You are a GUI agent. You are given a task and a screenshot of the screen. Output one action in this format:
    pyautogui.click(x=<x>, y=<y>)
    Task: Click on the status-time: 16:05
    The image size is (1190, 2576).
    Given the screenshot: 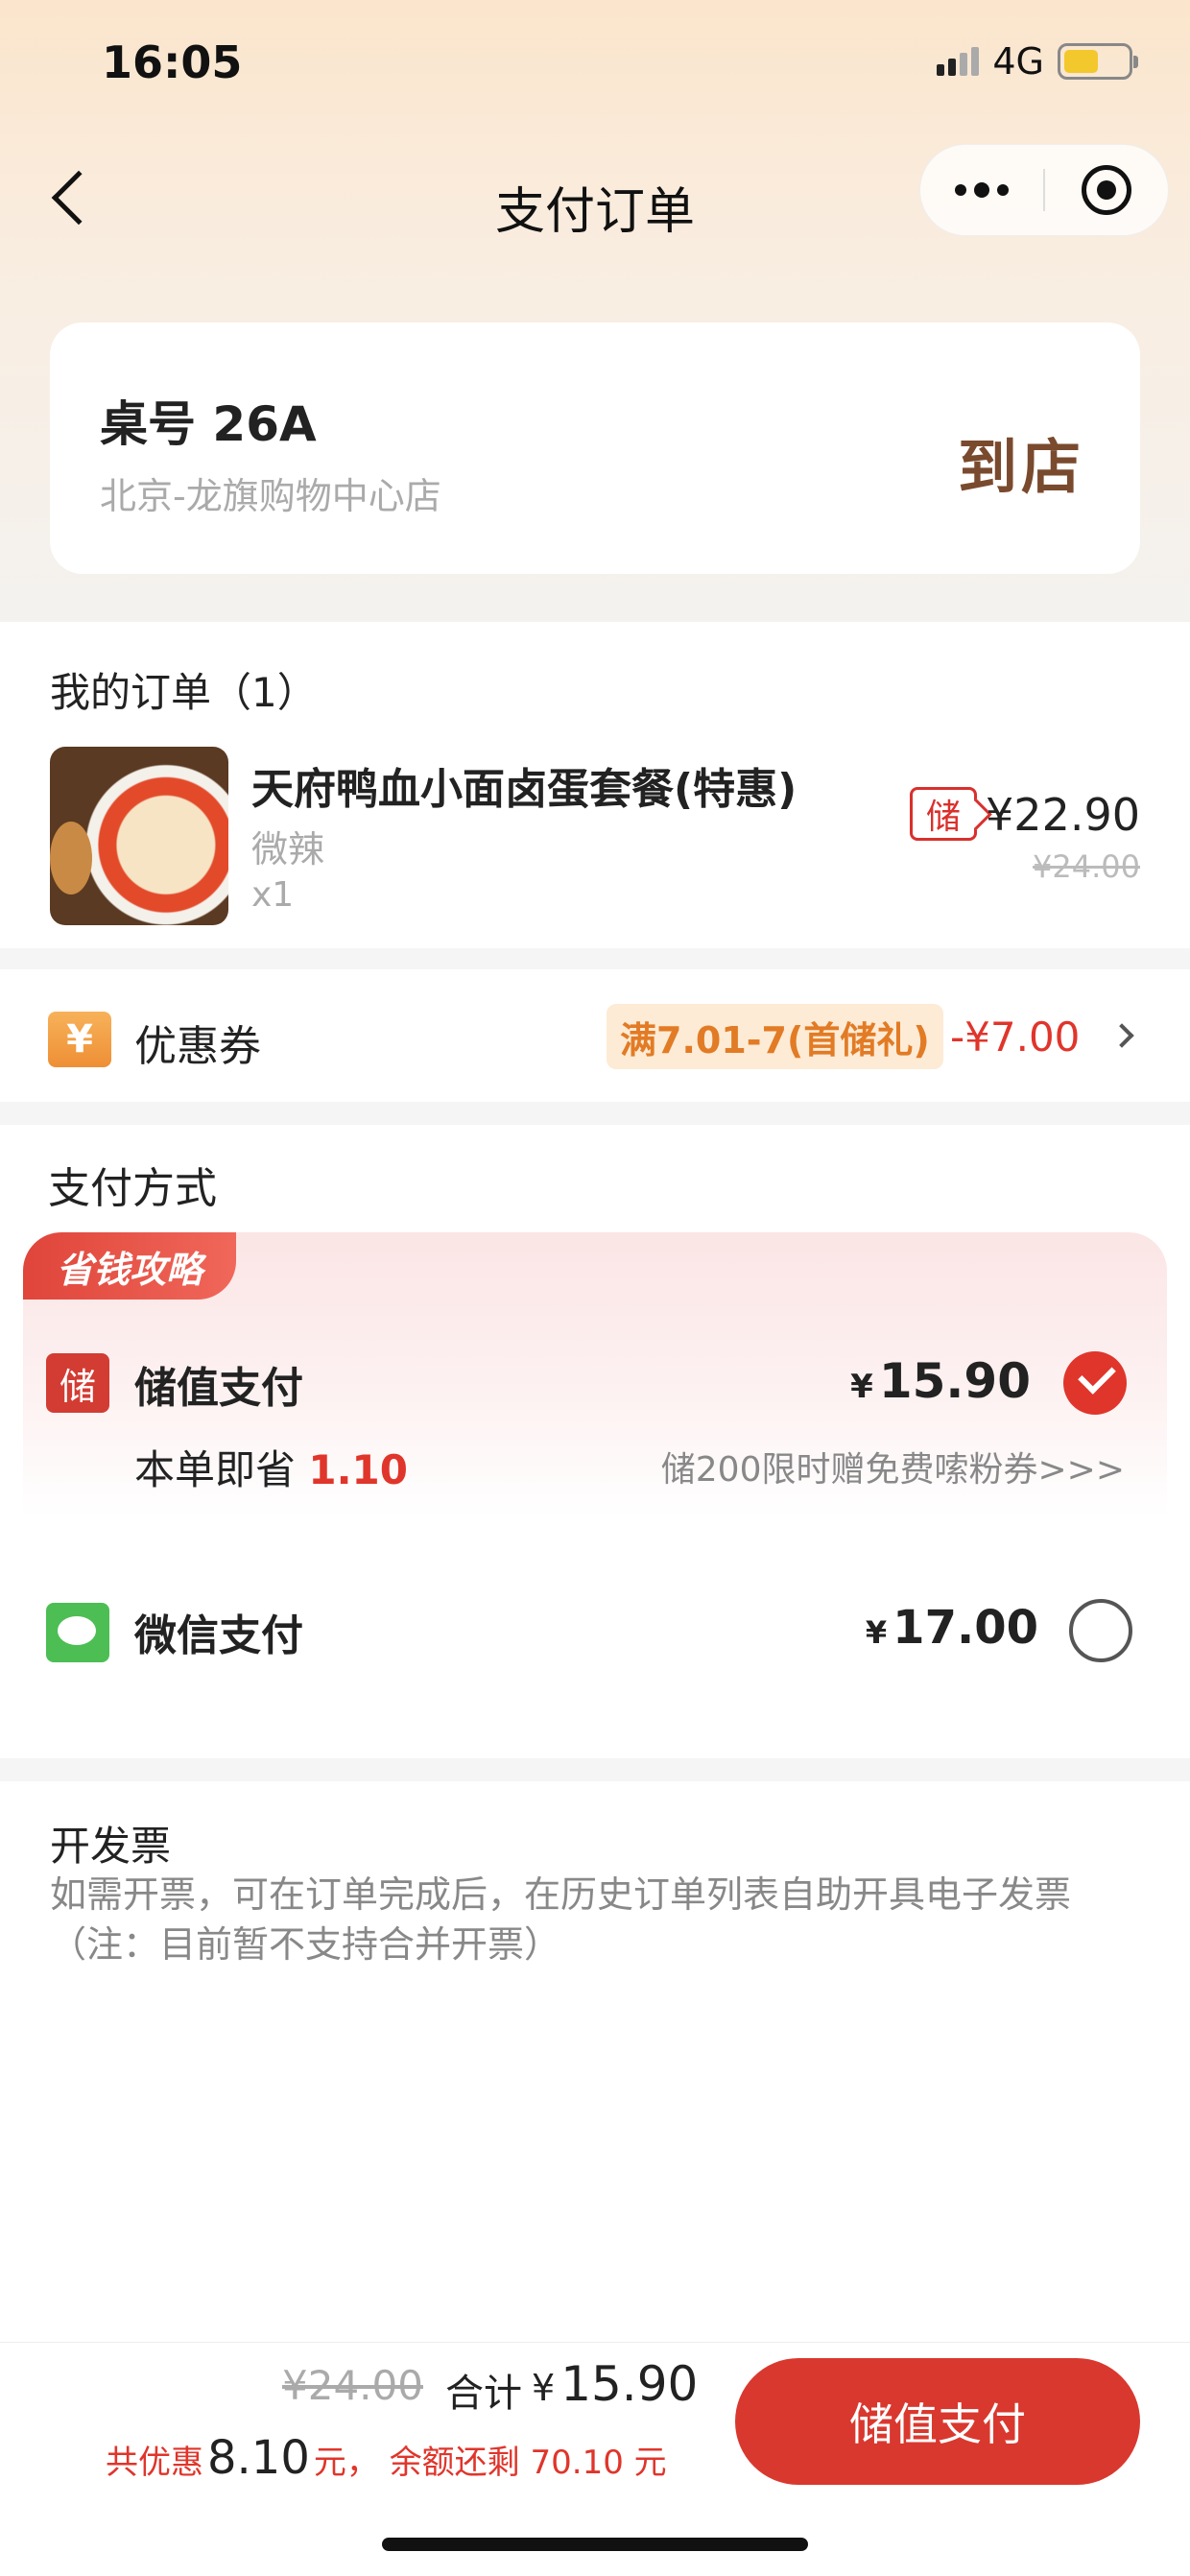 What is the action you would take?
    pyautogui.click(x=173, y=62)
    